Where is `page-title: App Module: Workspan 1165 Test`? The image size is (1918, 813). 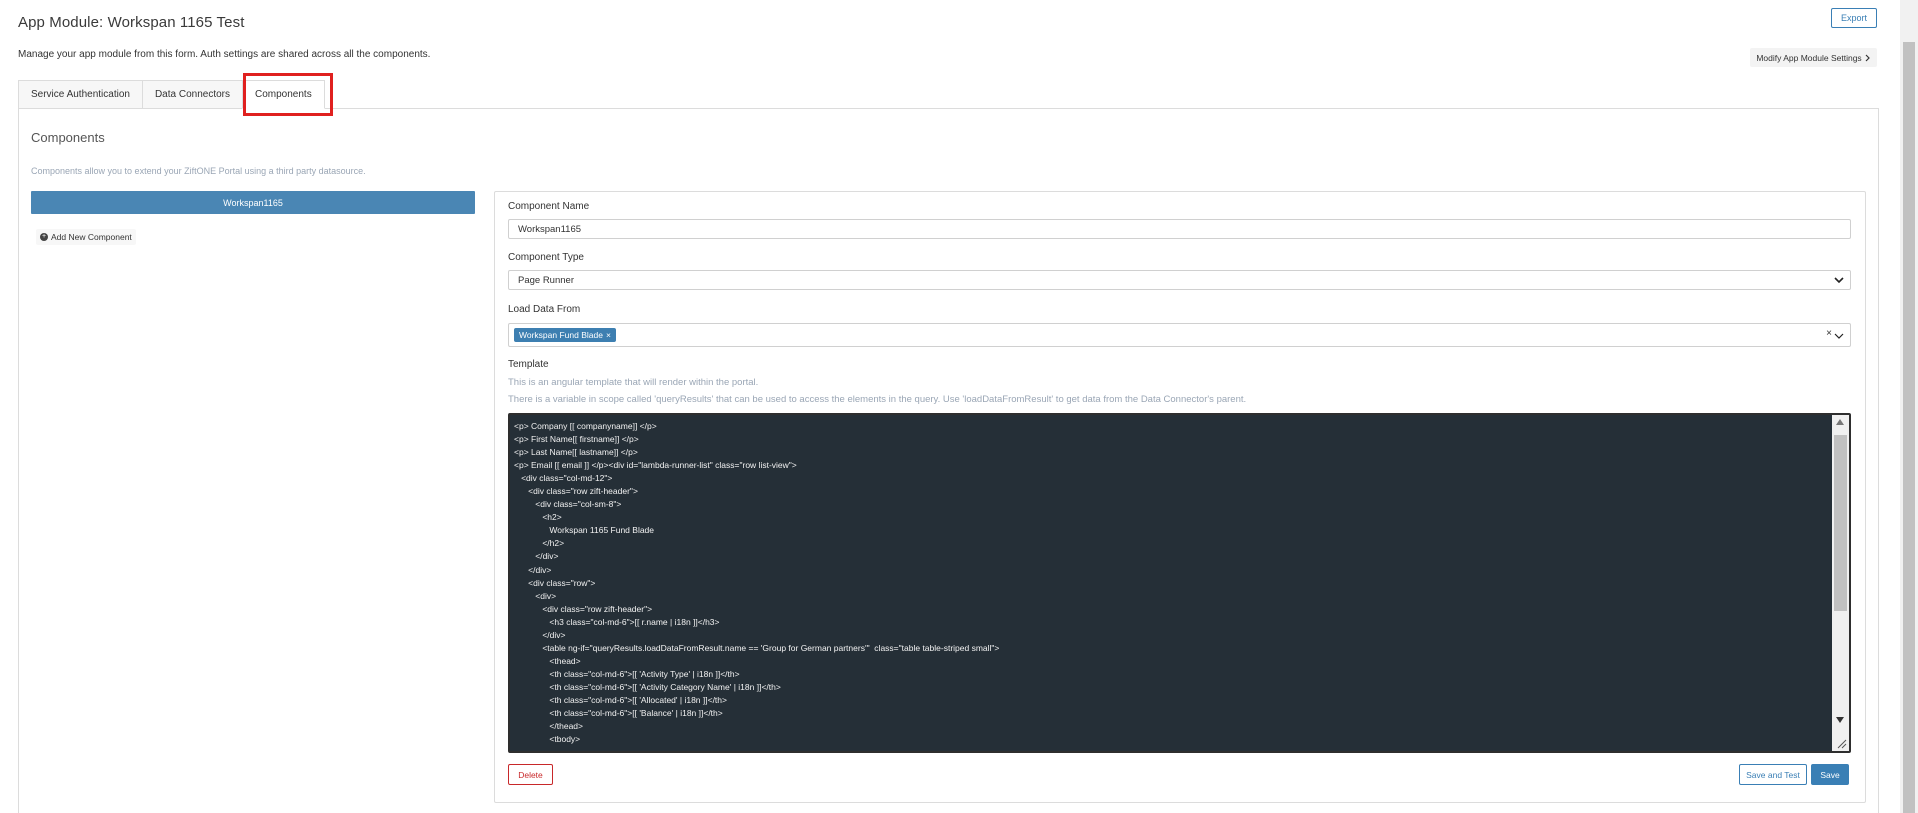
page-title: App Module: Workspan 1165 Test is located at coordinates (131, 22).